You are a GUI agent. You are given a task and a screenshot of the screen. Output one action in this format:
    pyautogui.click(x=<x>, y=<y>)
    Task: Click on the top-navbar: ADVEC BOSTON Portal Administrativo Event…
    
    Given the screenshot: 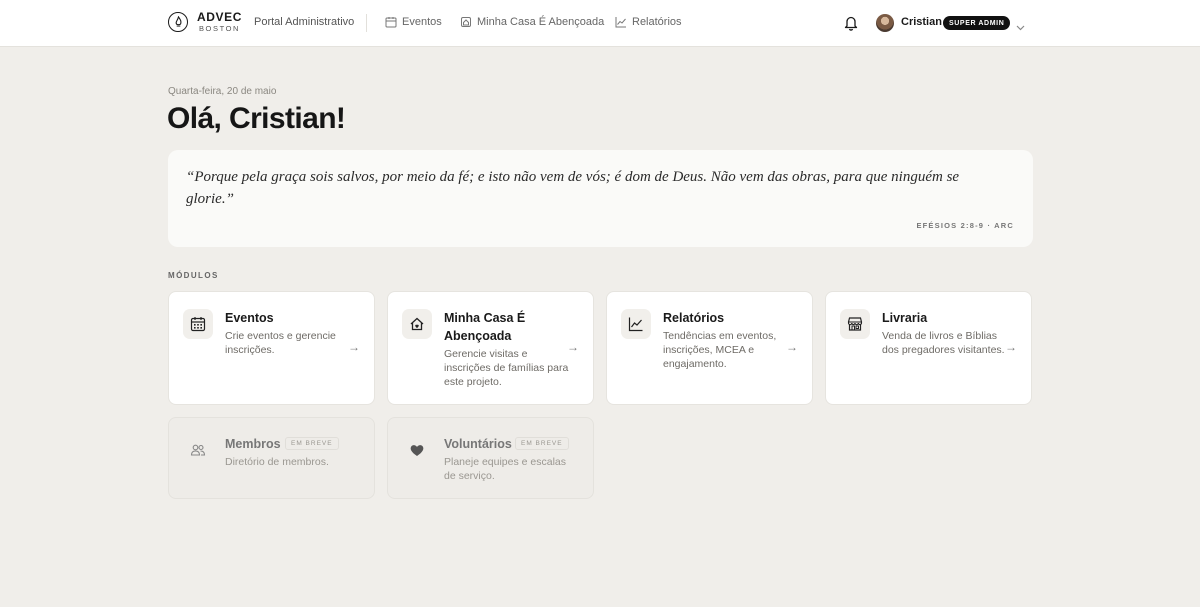 What is the action you would take?
    pyautogui.click(x=600, y=23)
    